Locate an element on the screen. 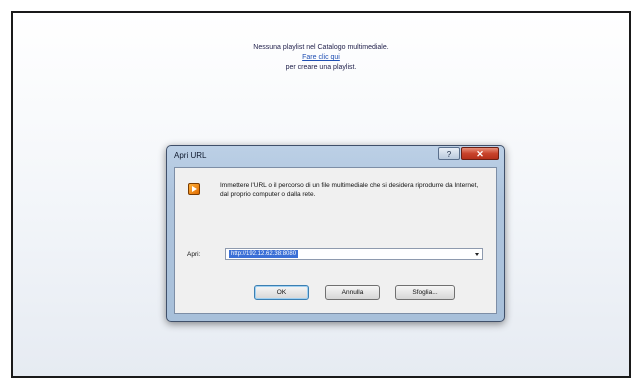 This screenshot has width=639, height=383. help-button: ? is located at coordinates (449, 153).